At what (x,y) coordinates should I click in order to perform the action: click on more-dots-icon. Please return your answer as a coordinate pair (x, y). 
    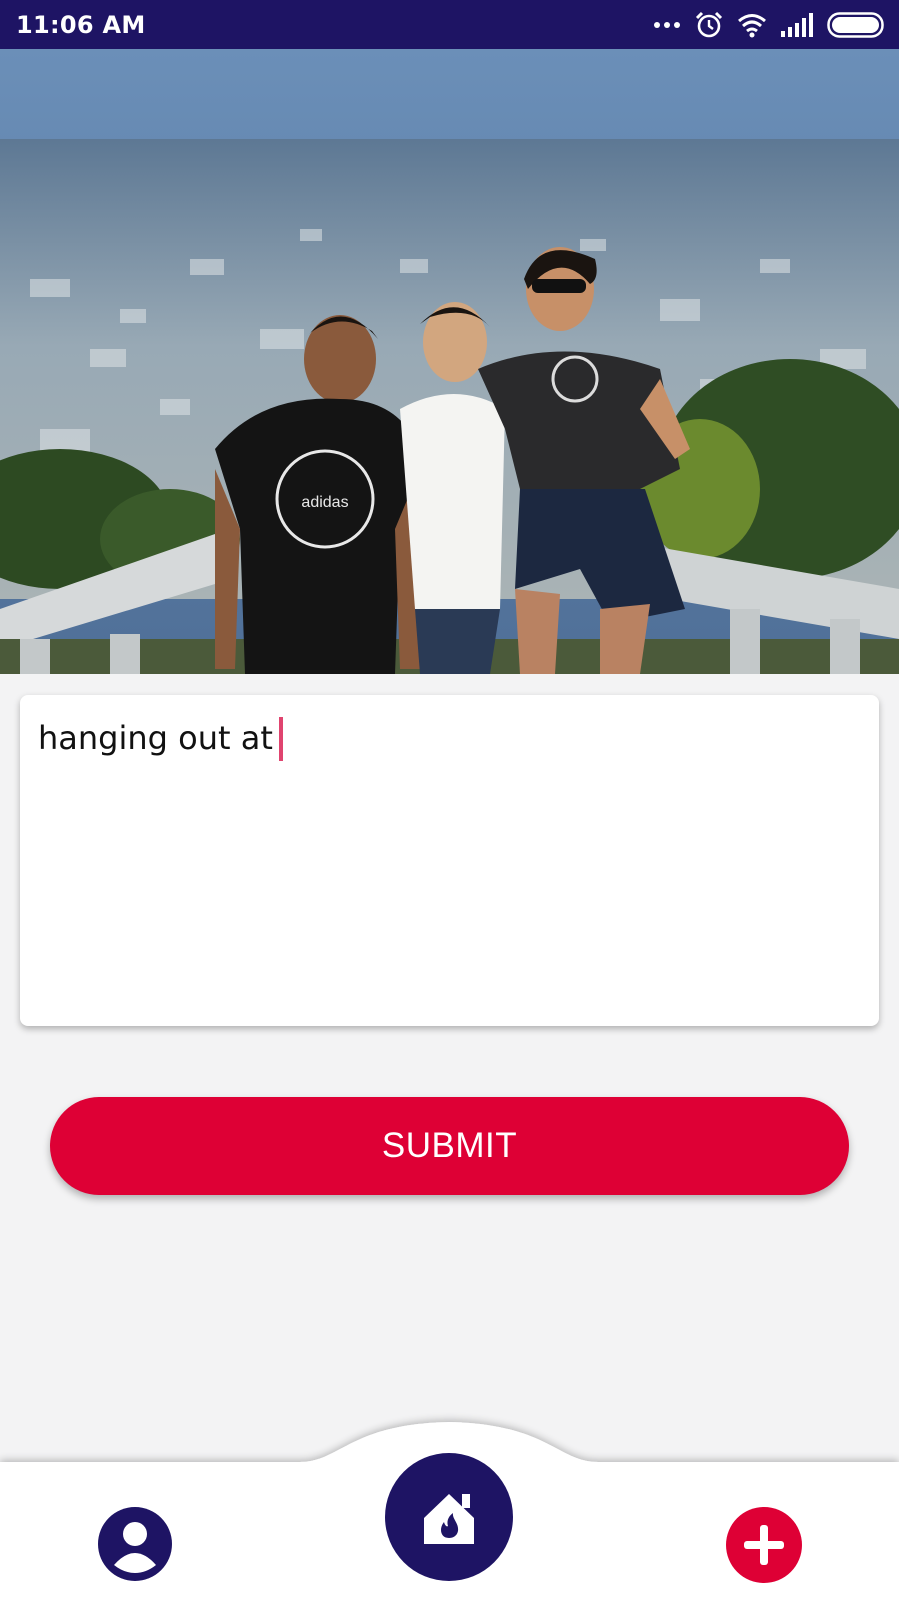
    Looking at the image, I should click on (667, 25).